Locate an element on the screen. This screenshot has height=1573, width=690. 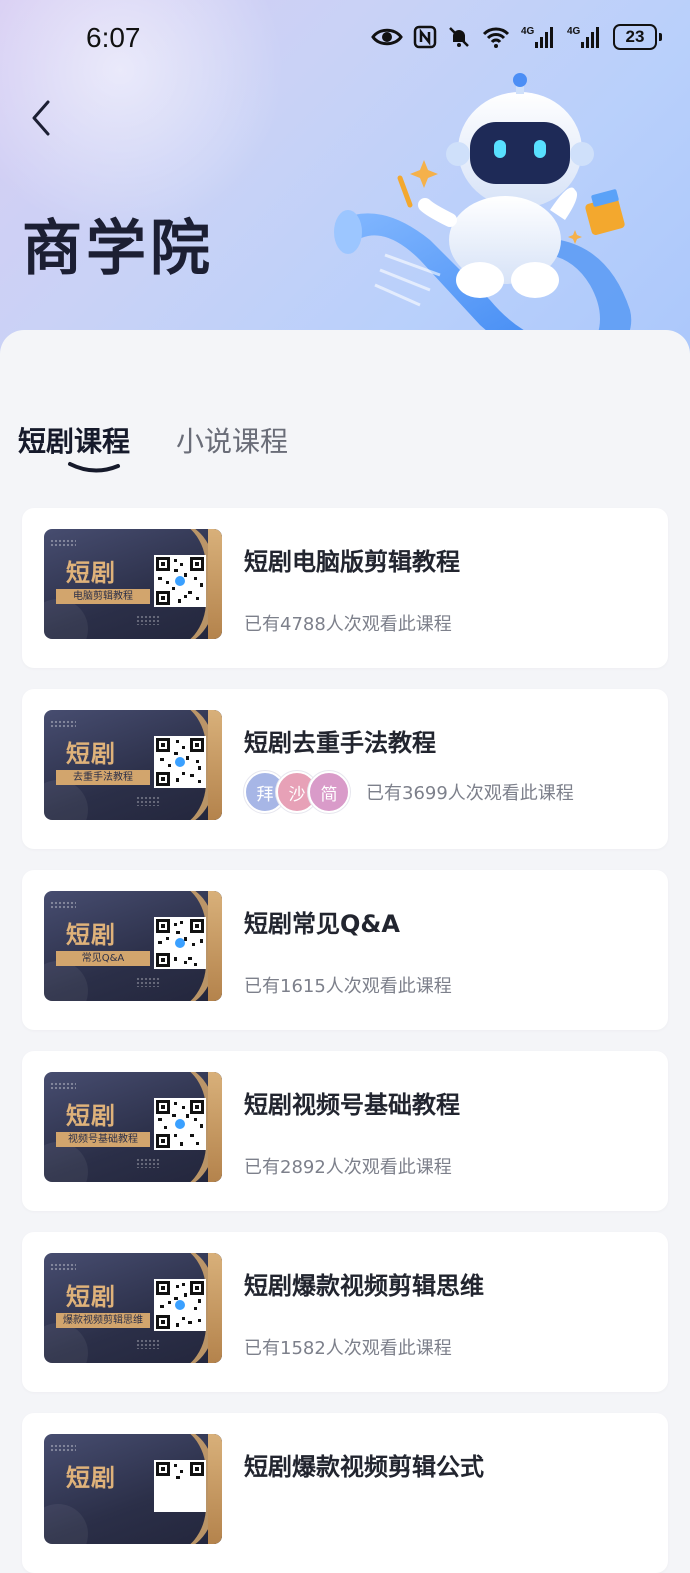
thumbnail-subtitle: 视频号基础教程 is located at coordinates (103, 1139).